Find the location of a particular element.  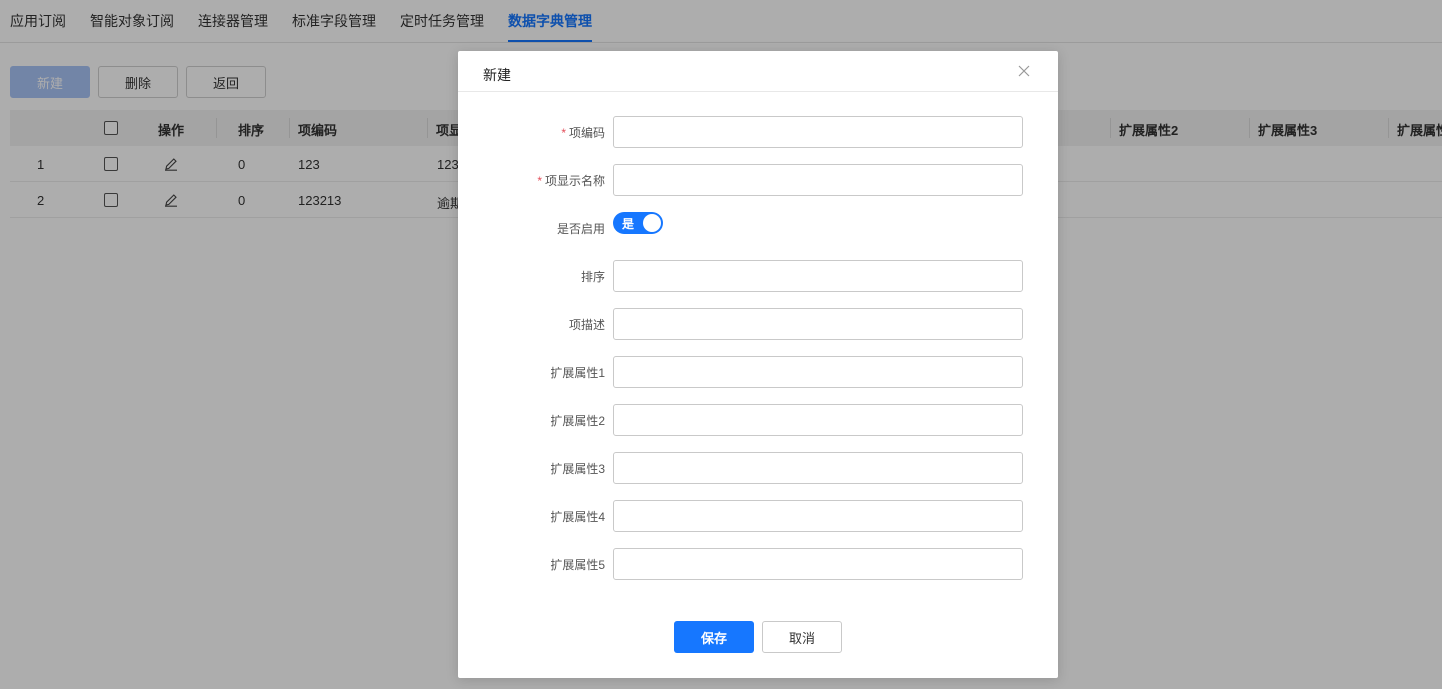

code-input is located at coordinates (818, 132).